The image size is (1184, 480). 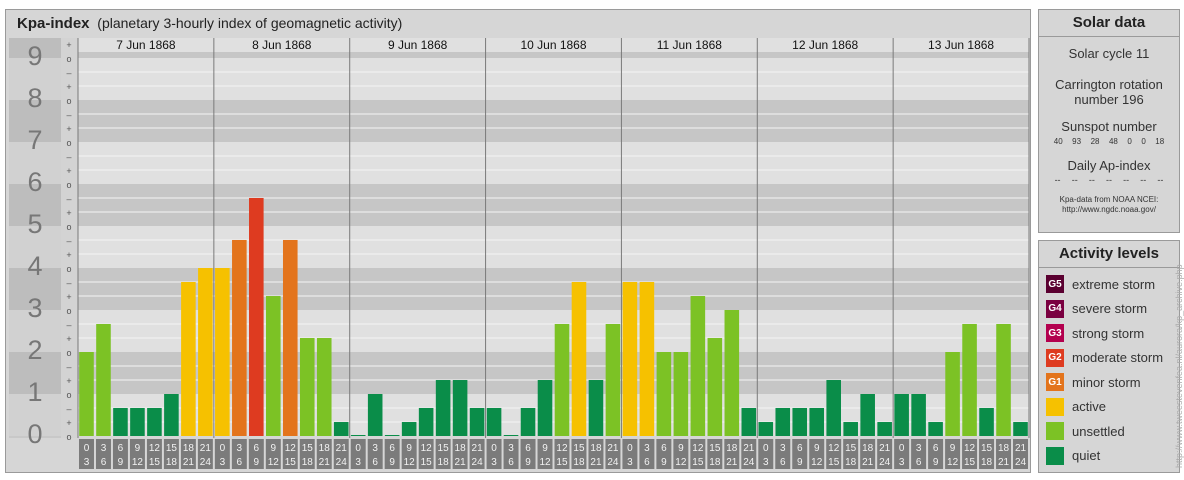 What do you see at coordinates (1109, 456) in the screenshot?
I see `legend-item-quiet: quiet` at bounding box center [1109, 456].